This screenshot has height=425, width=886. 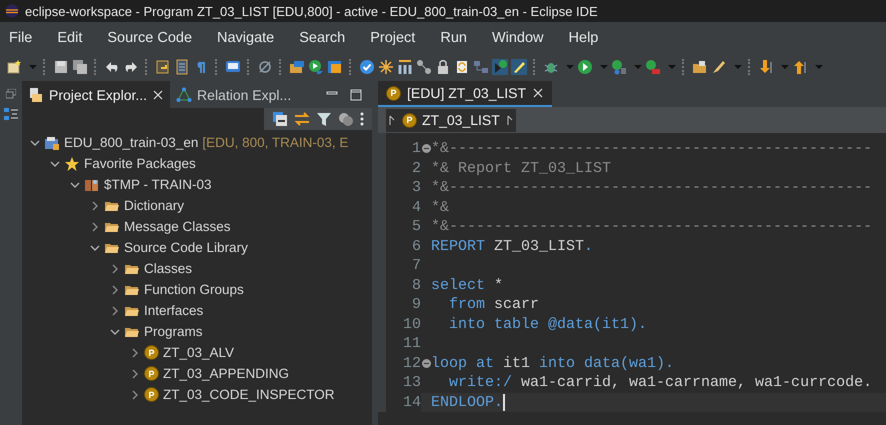 What do you see at coordinates (416, 265) in the screenshot?
I see `line-number: 7` at bounding box center [416, 265].